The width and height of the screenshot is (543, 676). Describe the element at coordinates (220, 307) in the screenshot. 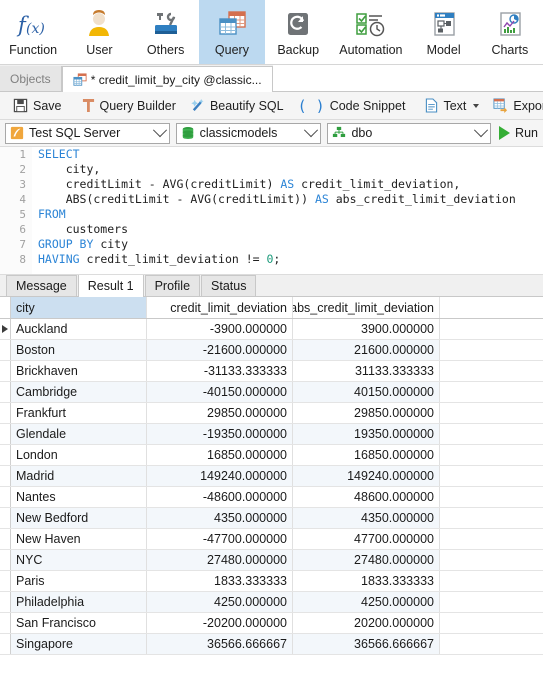

I see `grid-column-header: credit_limit_deviation` at that location.